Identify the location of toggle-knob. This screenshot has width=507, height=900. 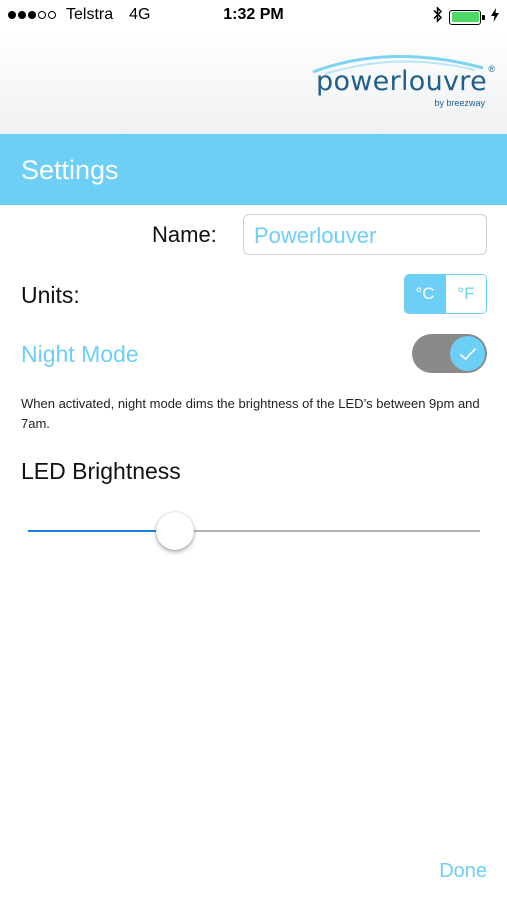
(467, 353).